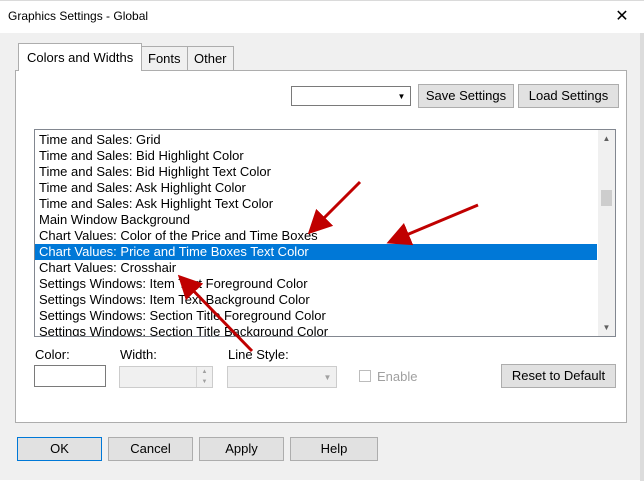 The width and height of the screenshot is (644, 481). What do you see at coordinates (204, 372) in the screenshot?
I see `spin-up-icon: ▲` at bounding box center [204, 372].